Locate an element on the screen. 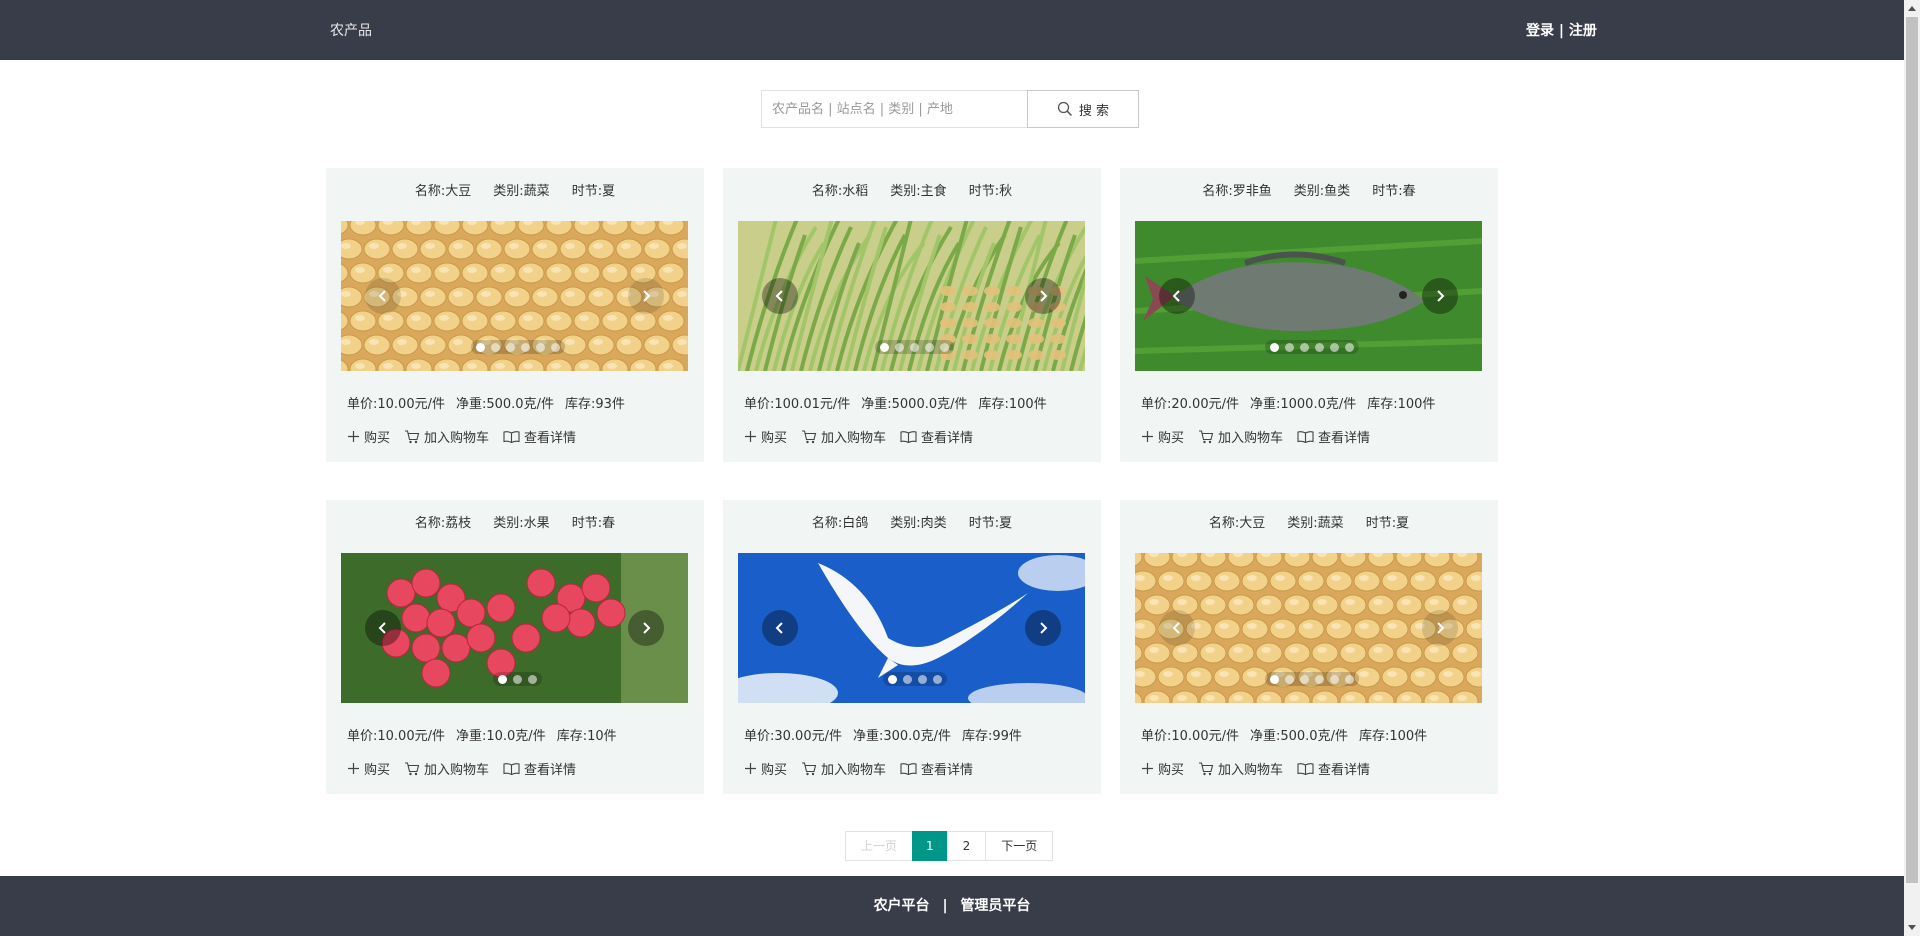  chevron-right-icon is located at coordinates (1044, 628).